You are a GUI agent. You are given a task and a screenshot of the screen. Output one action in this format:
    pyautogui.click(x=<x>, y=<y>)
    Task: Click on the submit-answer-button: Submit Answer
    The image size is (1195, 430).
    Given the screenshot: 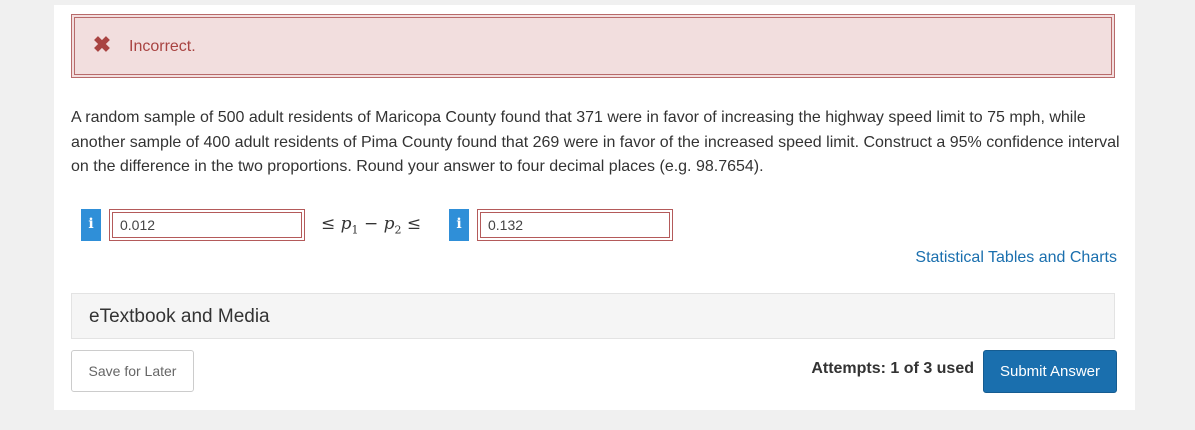 What is the action you would take?
    pyautogui.click(x=1050, y=371)
    